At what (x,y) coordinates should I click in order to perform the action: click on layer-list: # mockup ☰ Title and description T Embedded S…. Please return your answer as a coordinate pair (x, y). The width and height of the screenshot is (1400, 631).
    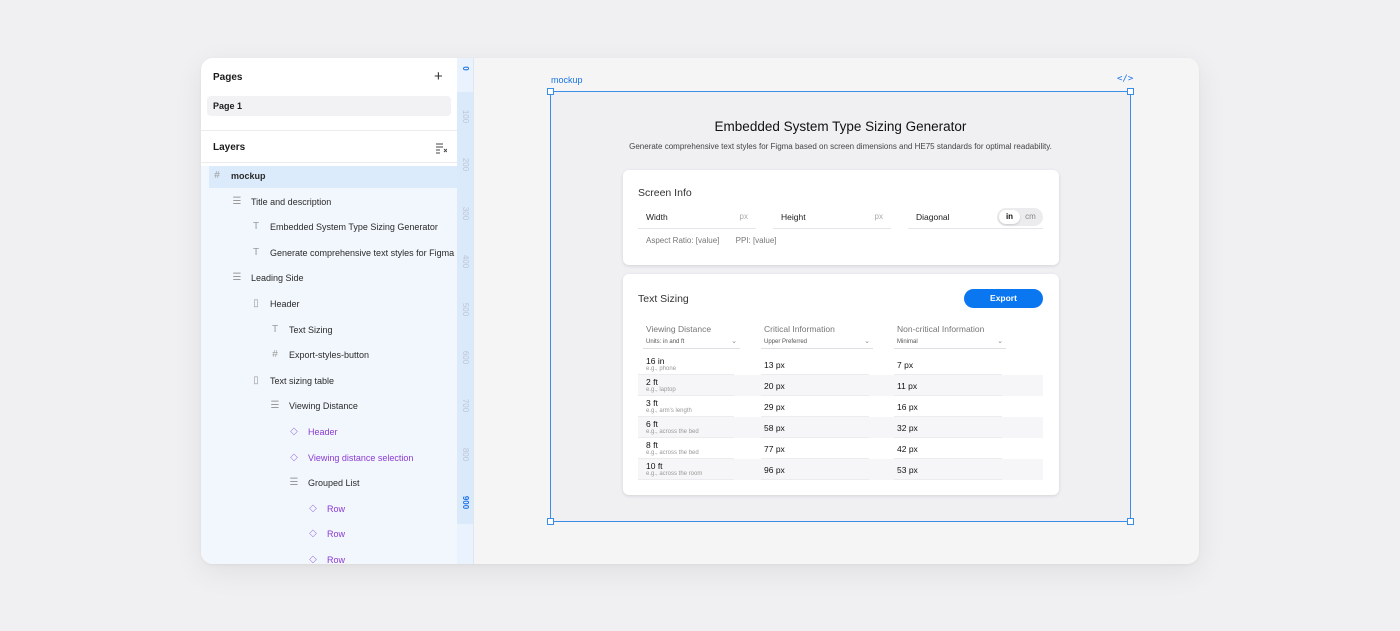
    Looking at the image, I should click on (329, 365).